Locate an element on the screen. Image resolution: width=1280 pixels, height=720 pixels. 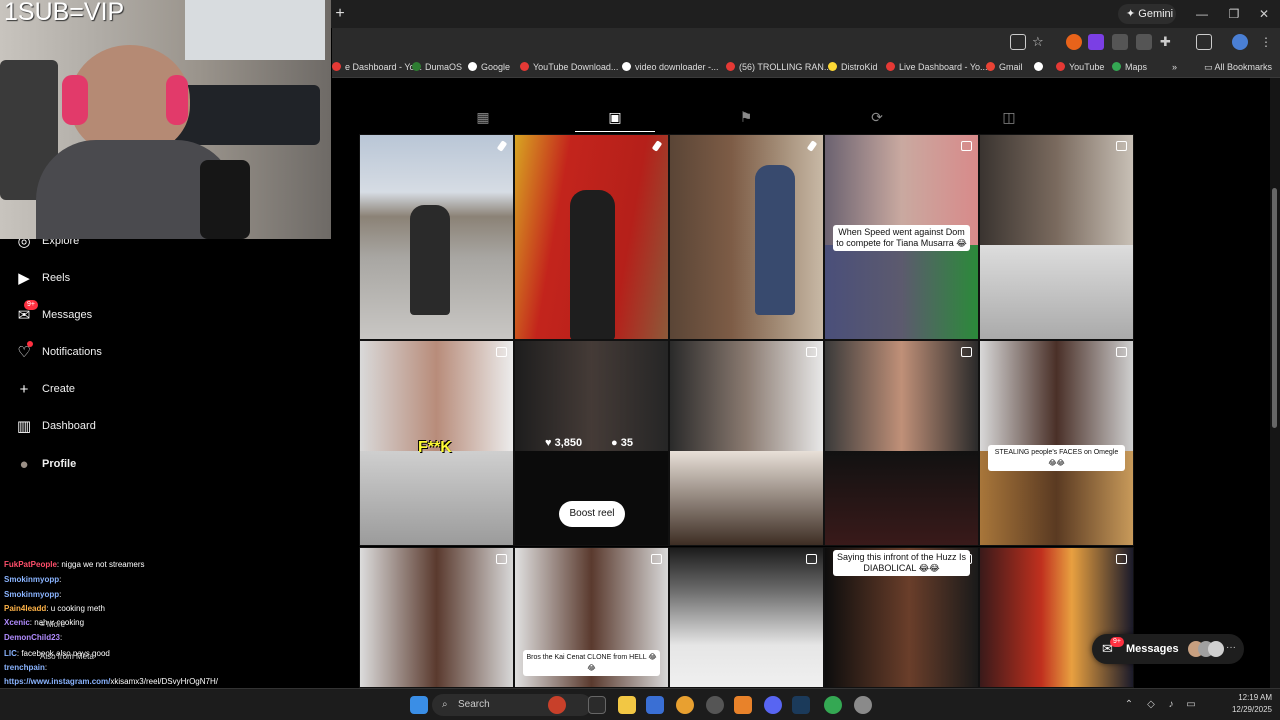
reposts-icon: ⟳ is located at coordinates (877, 117).